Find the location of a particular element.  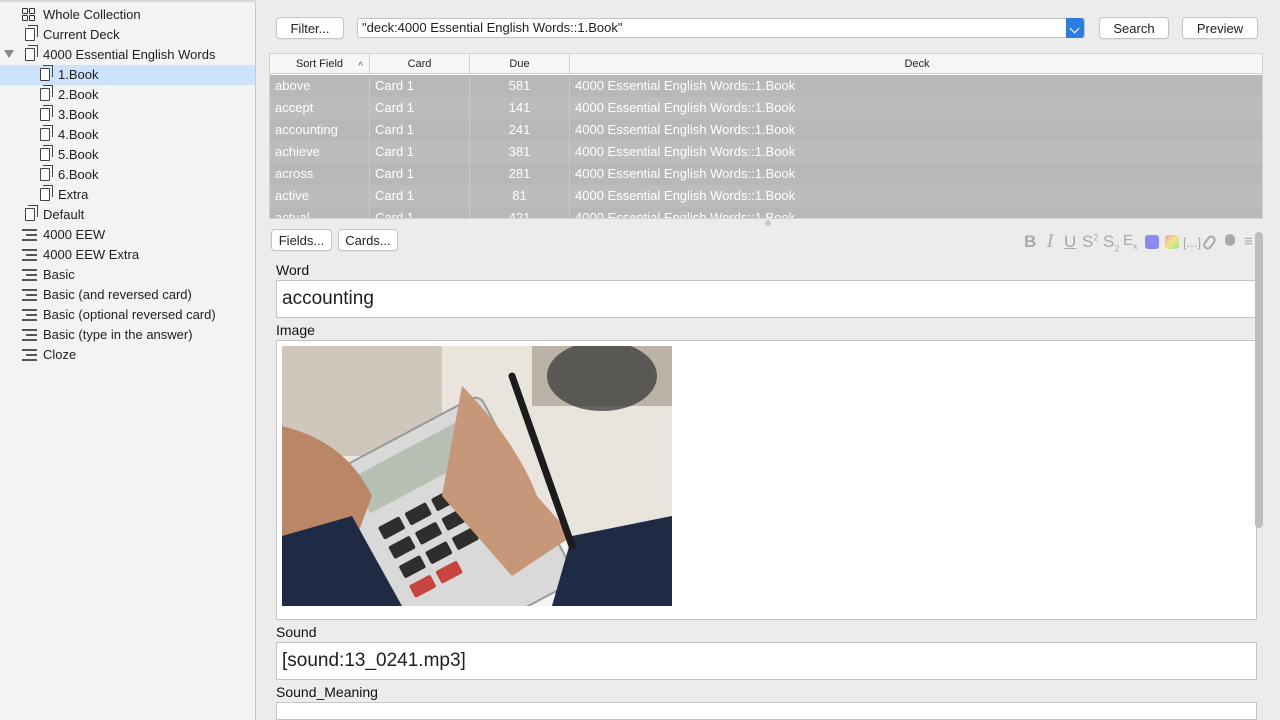

sidebar-item-label: 4.Book is located at coordinates (78, 134).